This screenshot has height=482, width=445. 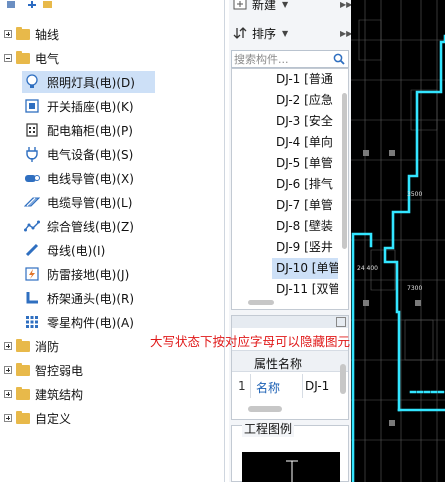 What do you see at coordinates (240, 5) in the screenshot?
I see `new-icon` at bounding box center [240, 5].